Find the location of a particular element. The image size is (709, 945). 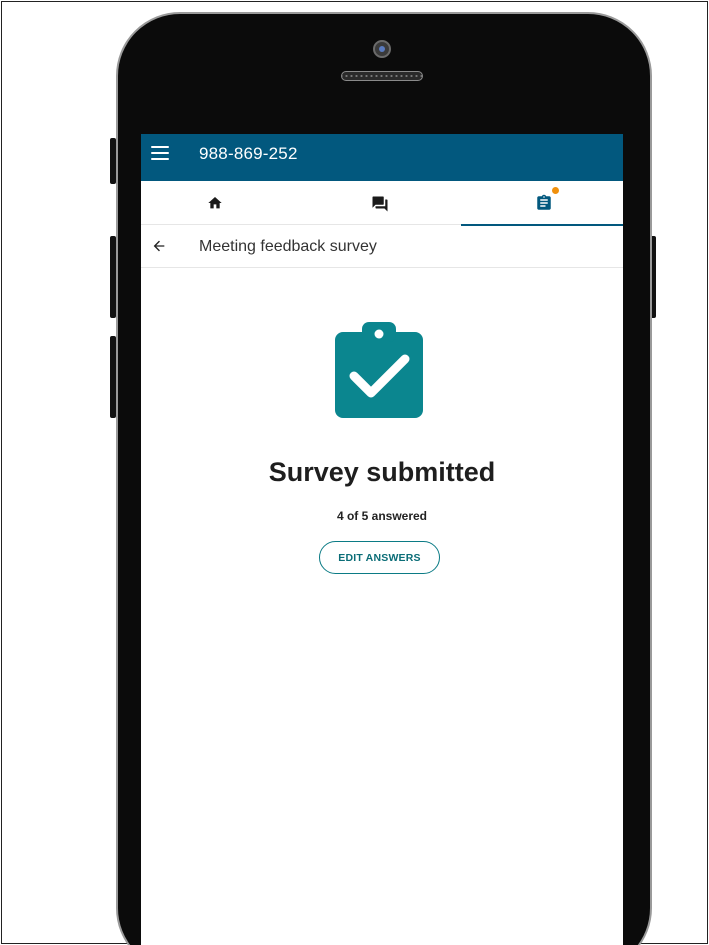

arrow-back-icon is located at coordinates (159, 246).